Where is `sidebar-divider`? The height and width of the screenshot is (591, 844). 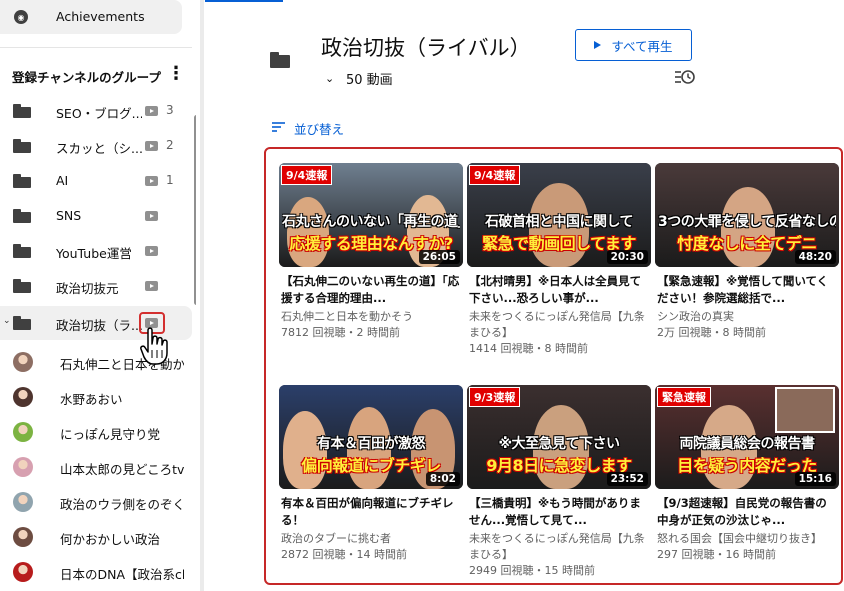 sidebar-divider is located at coordinates (96, 47).